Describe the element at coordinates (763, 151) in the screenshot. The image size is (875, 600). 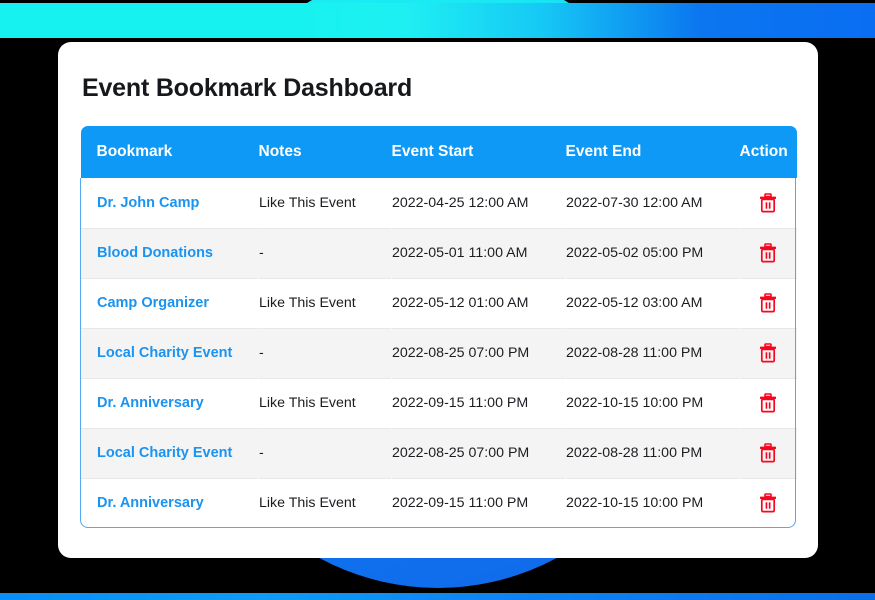
I see `column-header-action: Action` at that location.